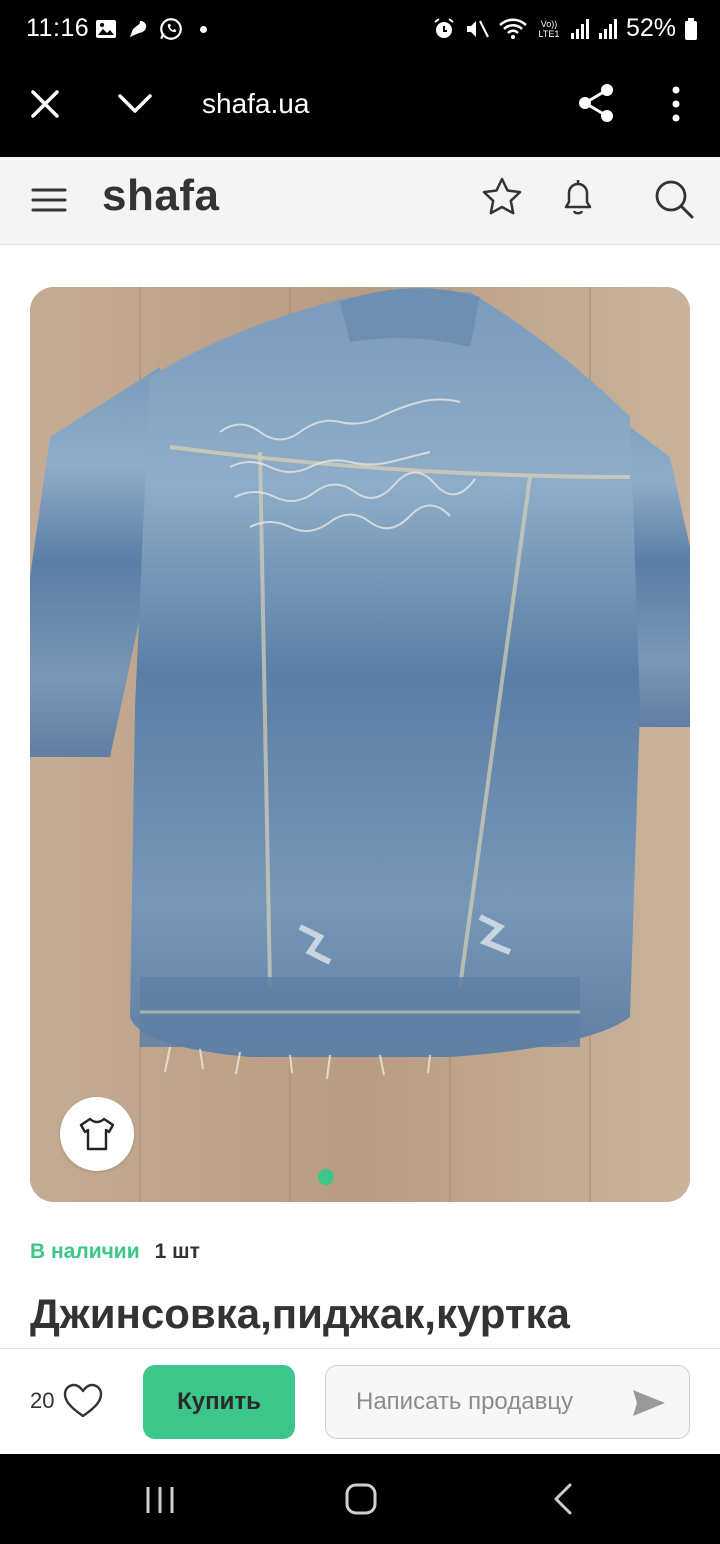 The image size is (720, 1544). I want to click on menu-icon, so click(49, 200).